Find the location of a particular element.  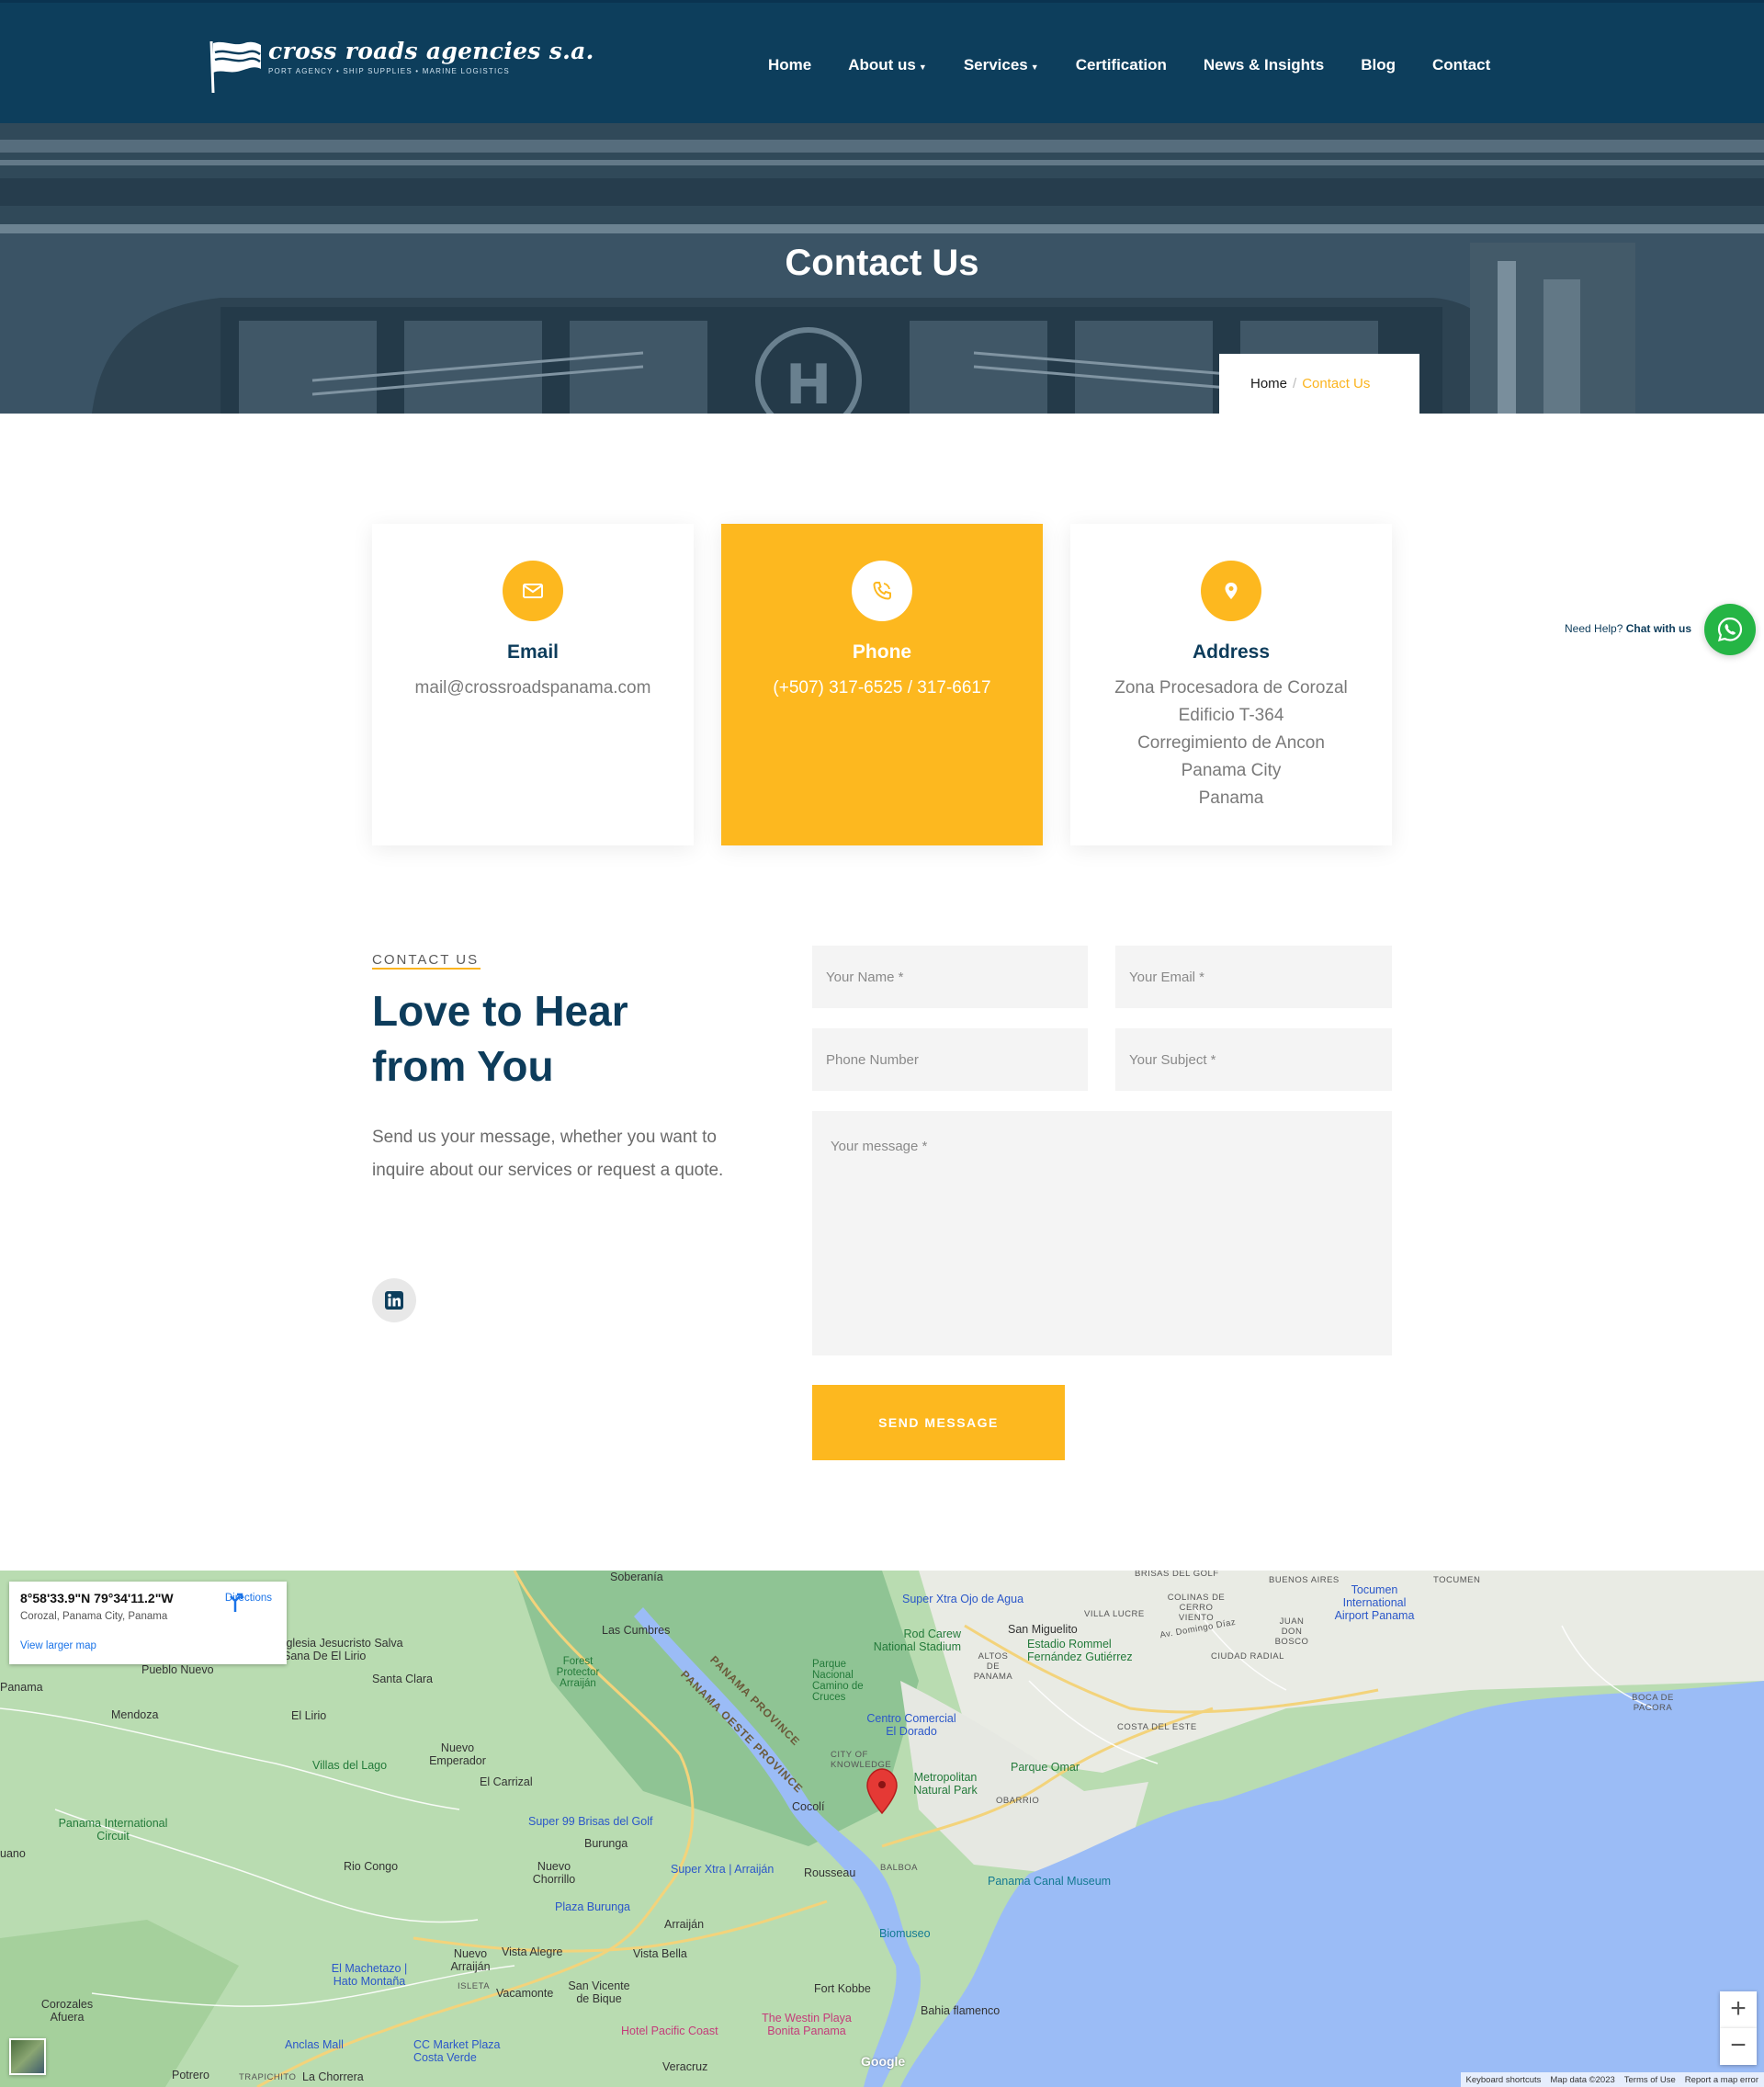

map-label: VILLA LUCRE is located at coordinates (1115, 1614).